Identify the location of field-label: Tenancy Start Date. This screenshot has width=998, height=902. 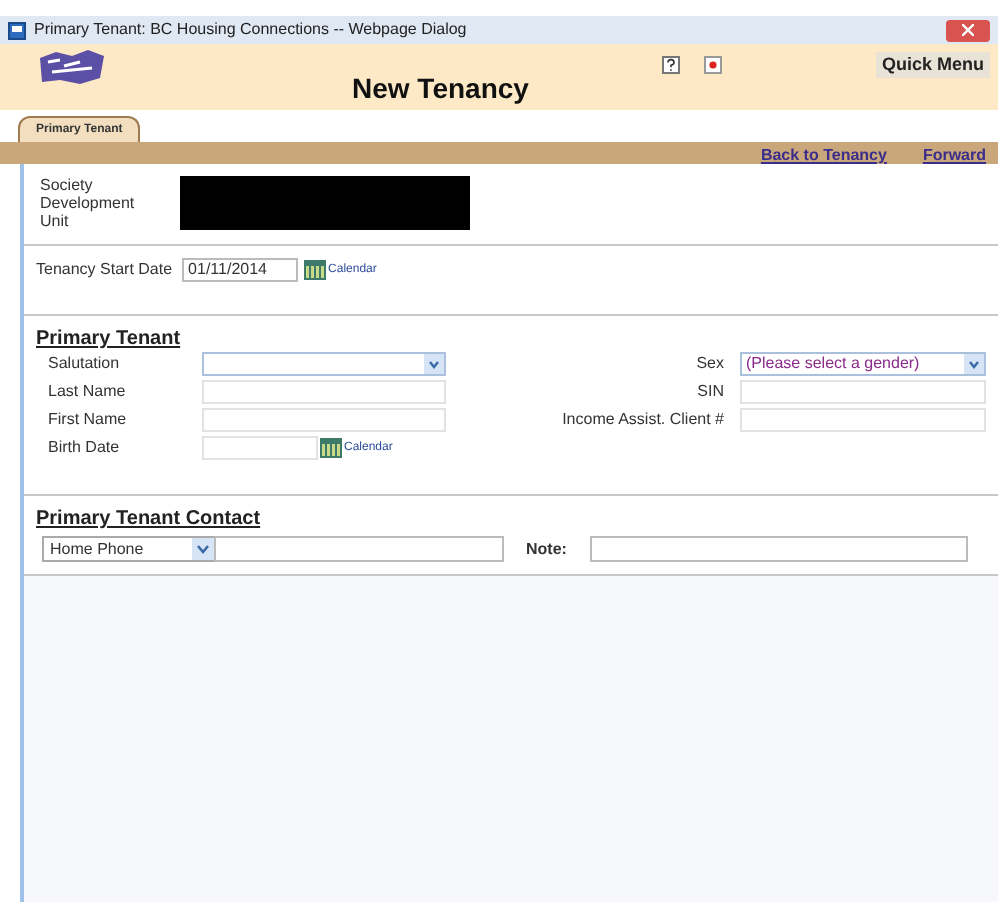
(104, 270).